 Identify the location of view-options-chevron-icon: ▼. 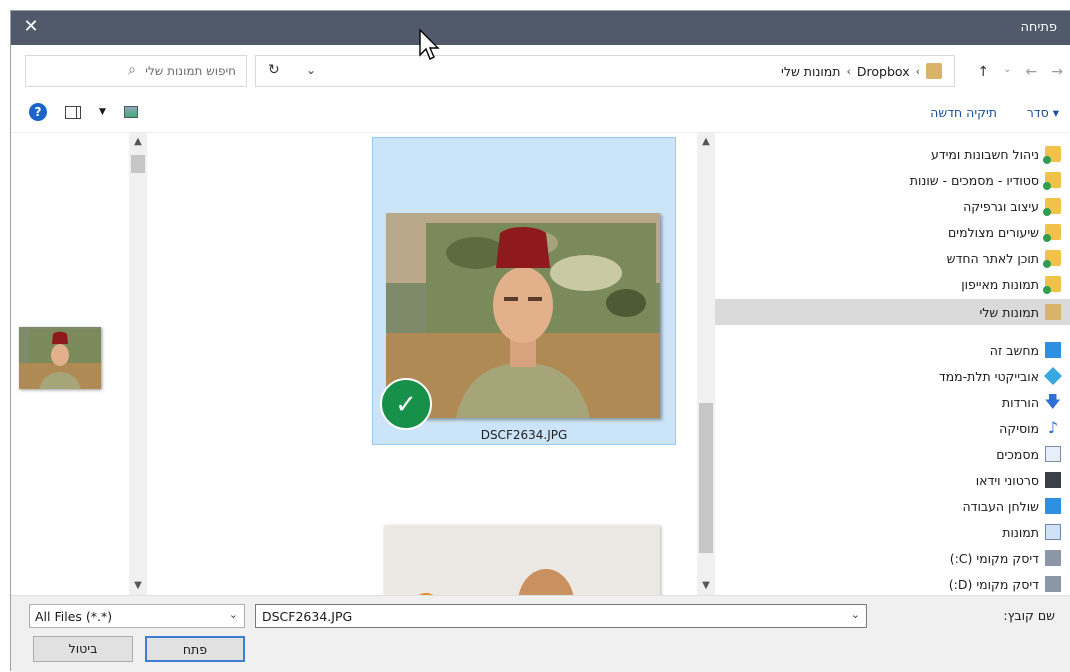
(102, 112).